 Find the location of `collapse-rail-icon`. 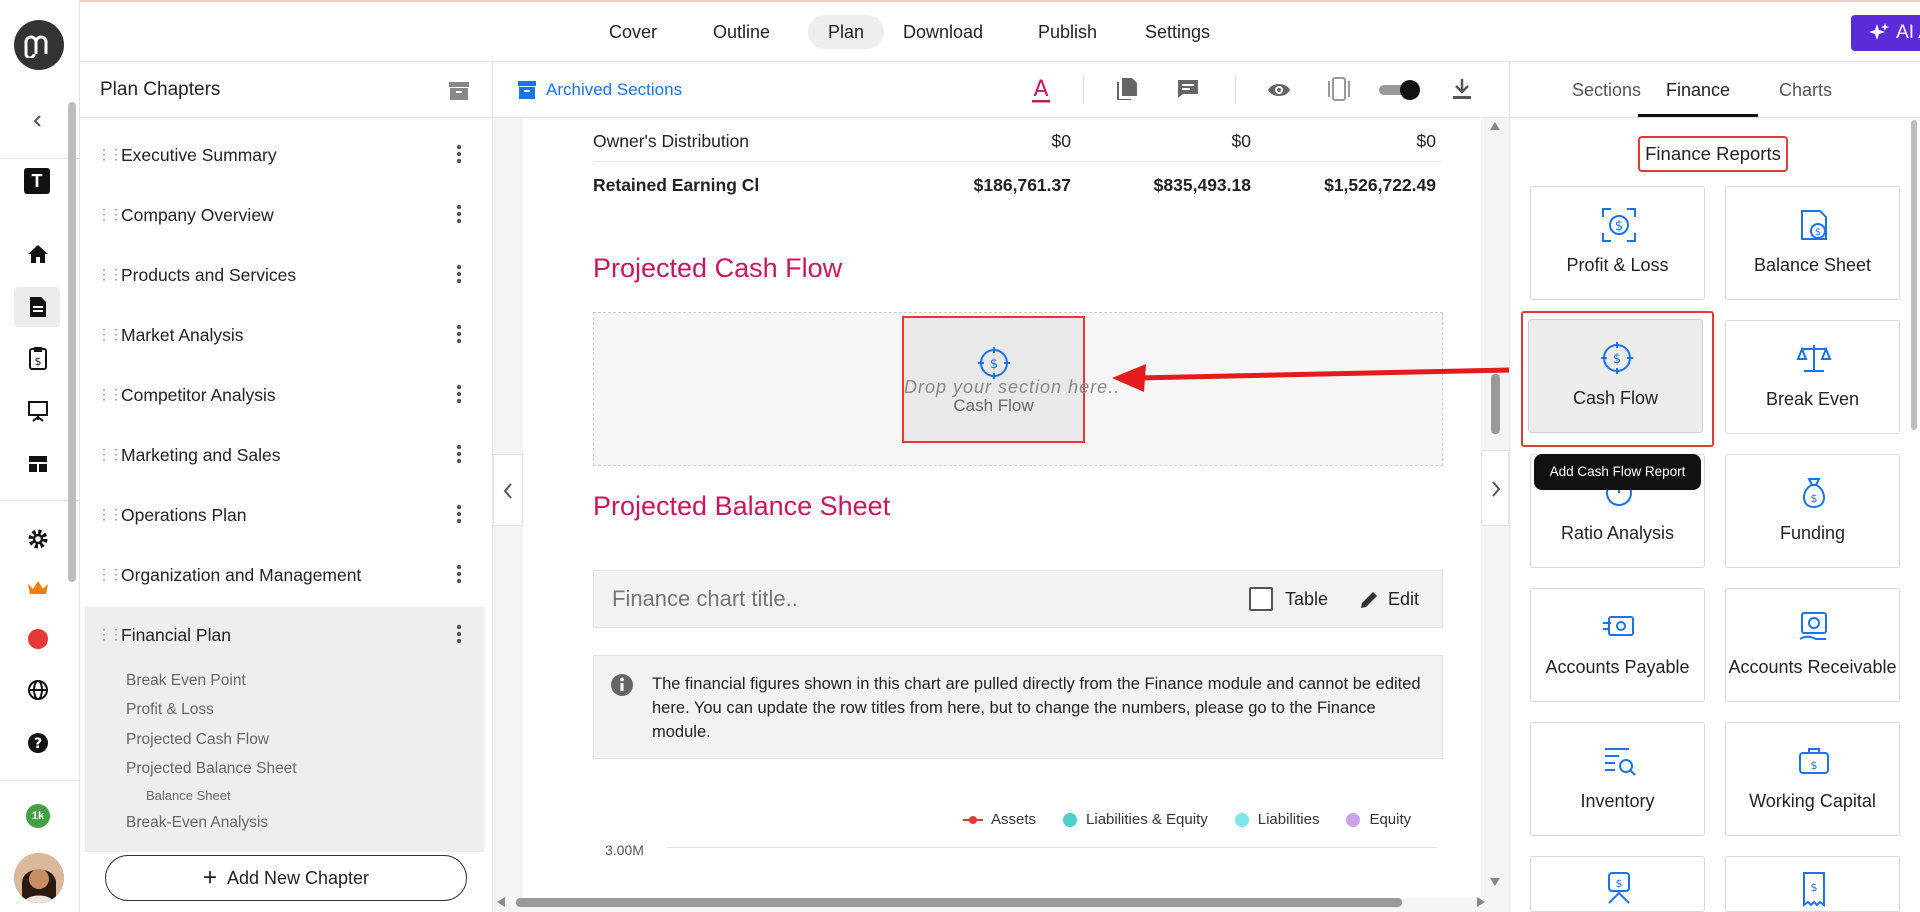

collapse-rail-icon is located at coordinates (38, 121).